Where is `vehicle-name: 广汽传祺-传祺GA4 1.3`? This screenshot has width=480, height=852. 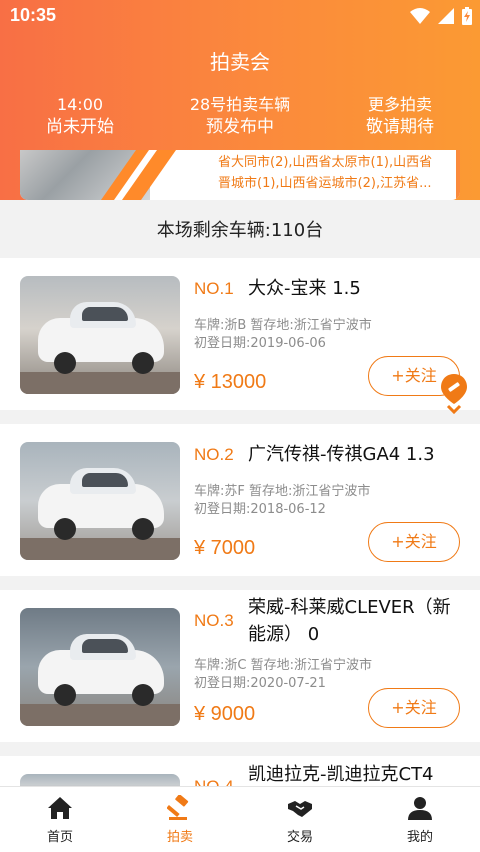 vehicle-name: 广汽传祺-传祺GA4 1.3 is located at coordinates (341, 454).